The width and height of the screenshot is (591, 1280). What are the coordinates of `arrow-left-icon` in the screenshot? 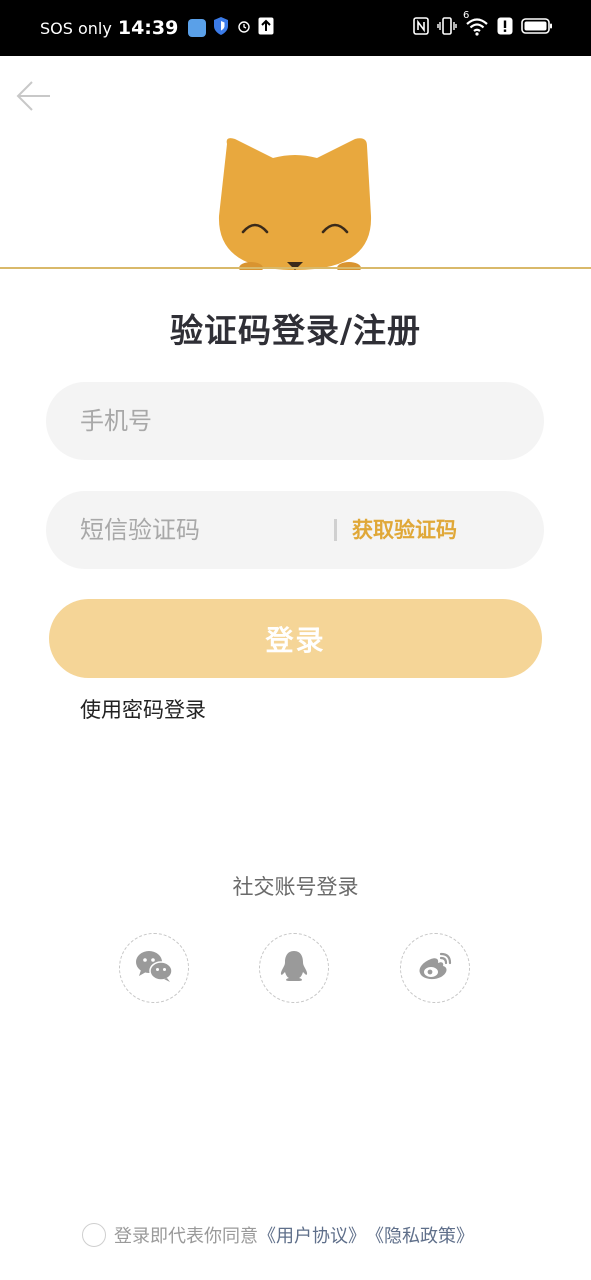 It's located at (34, 99).